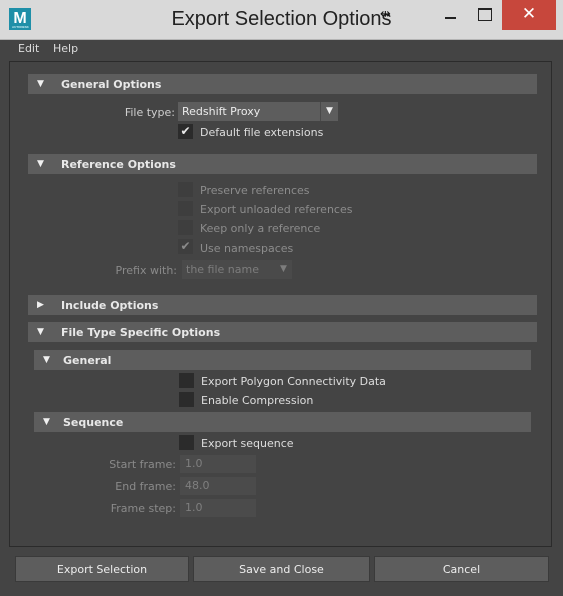 The image size is (563, 596). I want to click on minimize-button, so click(451, 15).